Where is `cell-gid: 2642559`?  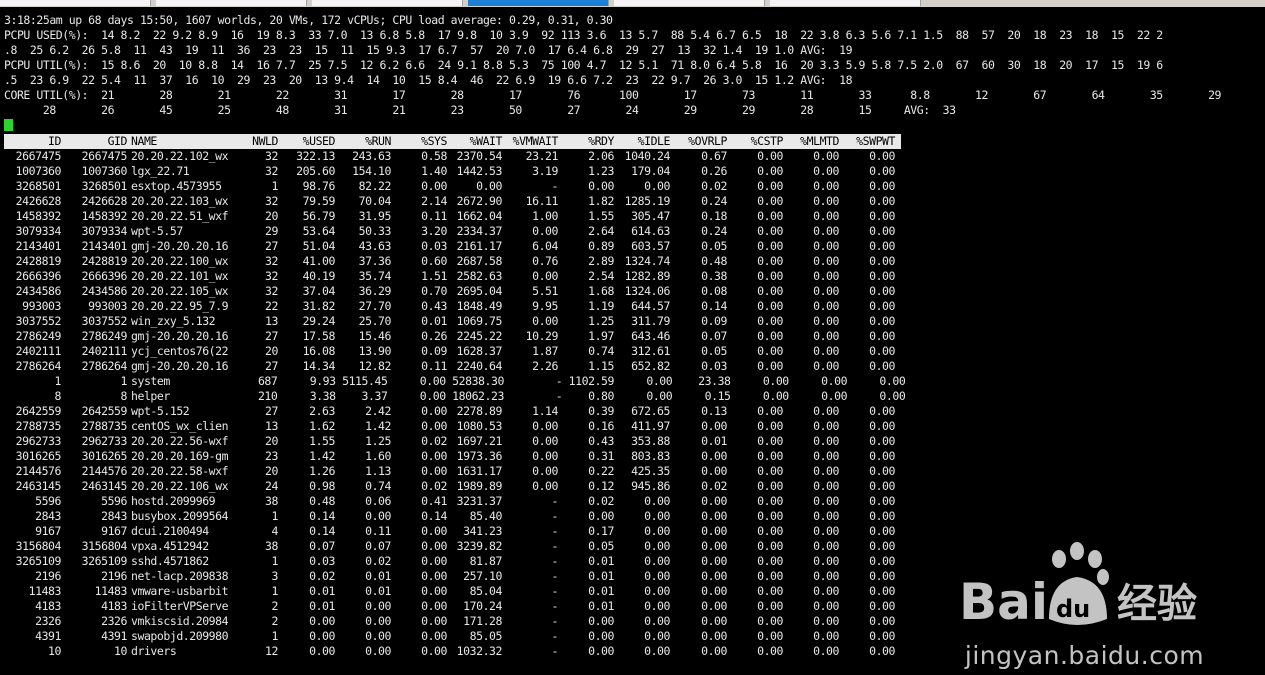 cell-gid: 2642559 is located at coordinates (104, 411).